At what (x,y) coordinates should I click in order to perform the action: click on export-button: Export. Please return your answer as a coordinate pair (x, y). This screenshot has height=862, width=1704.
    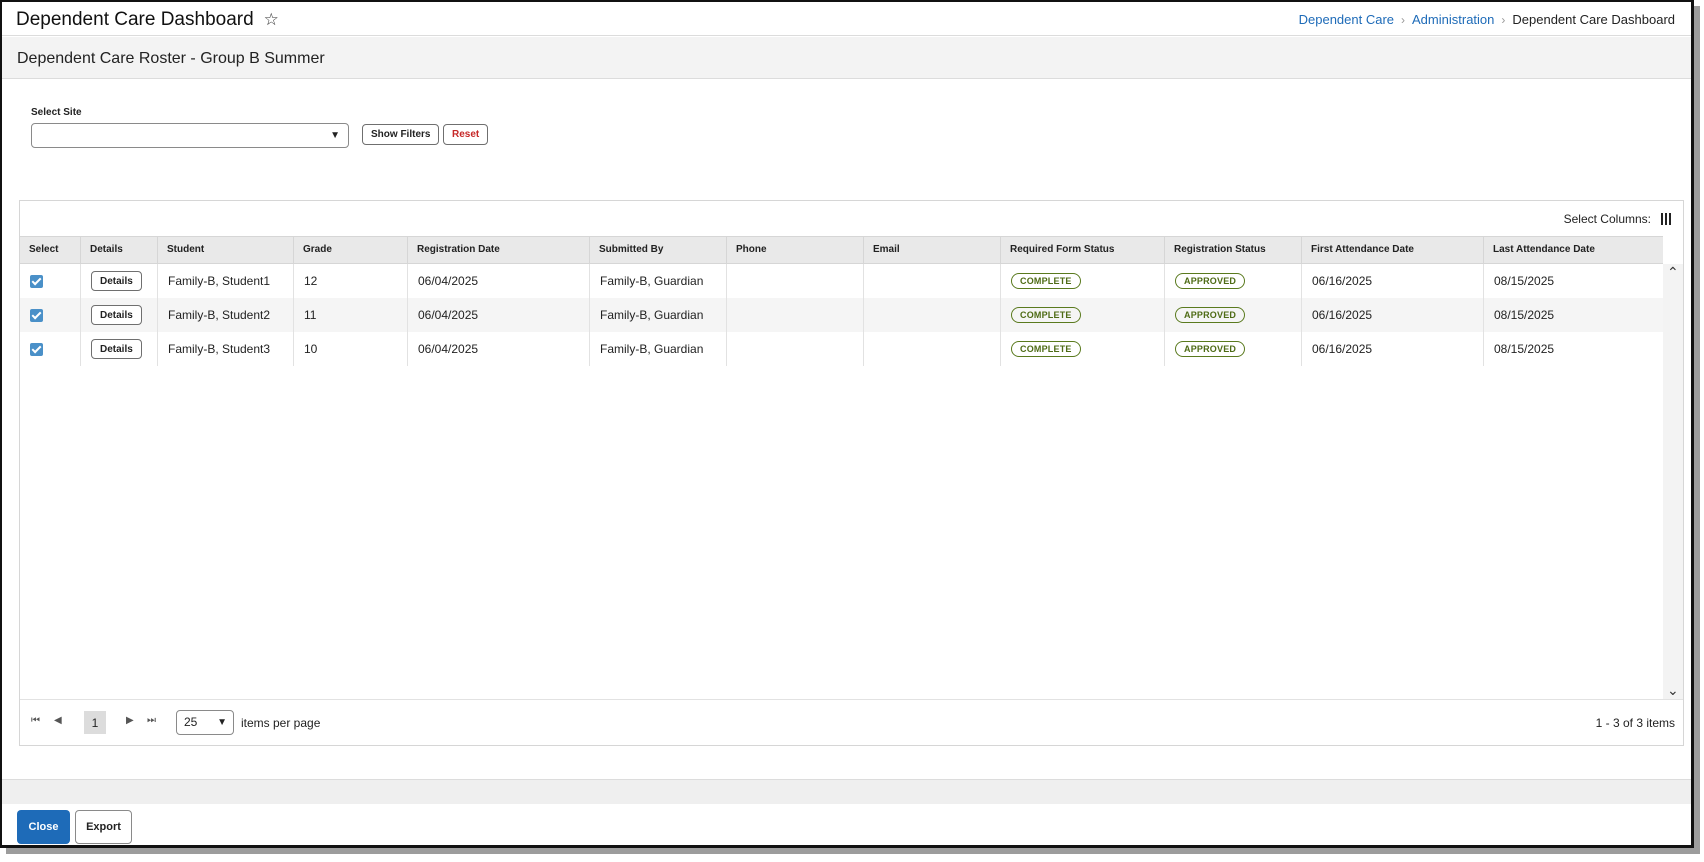
    Looking at the image, I should click on (103, 827).